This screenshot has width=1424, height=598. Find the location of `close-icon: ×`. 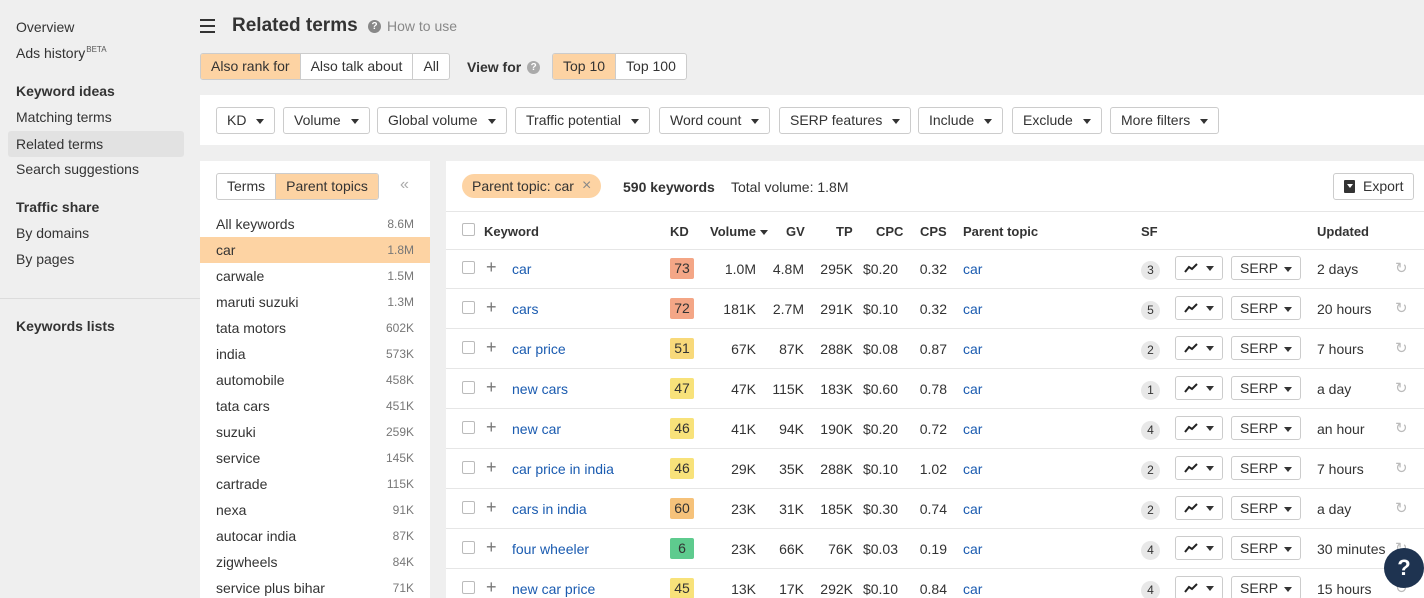

close-icon: × is located at coordinates (586, 186).